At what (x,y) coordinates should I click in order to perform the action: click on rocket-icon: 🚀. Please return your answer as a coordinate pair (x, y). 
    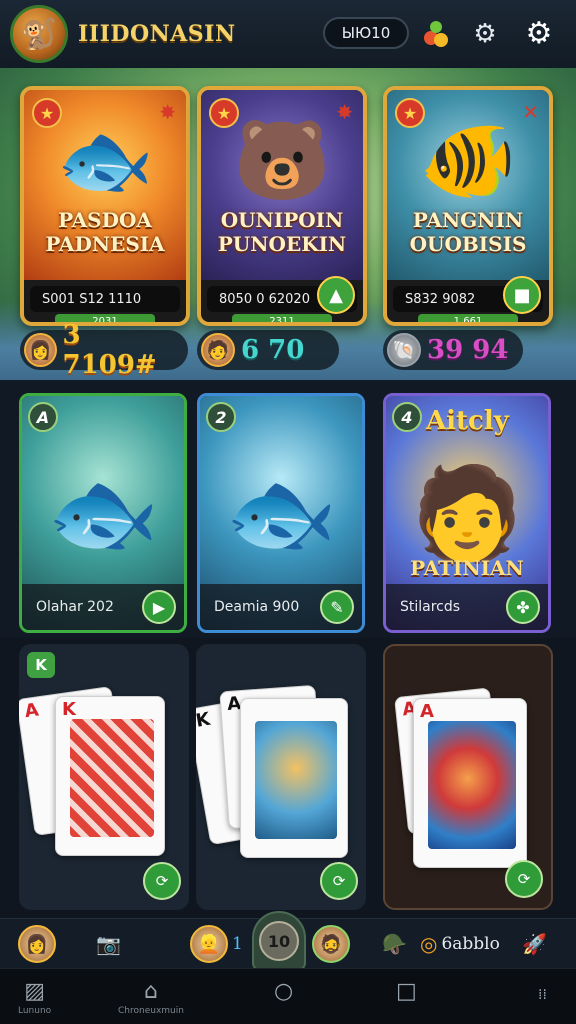
    Looking at the image, I should click on (534, 944).